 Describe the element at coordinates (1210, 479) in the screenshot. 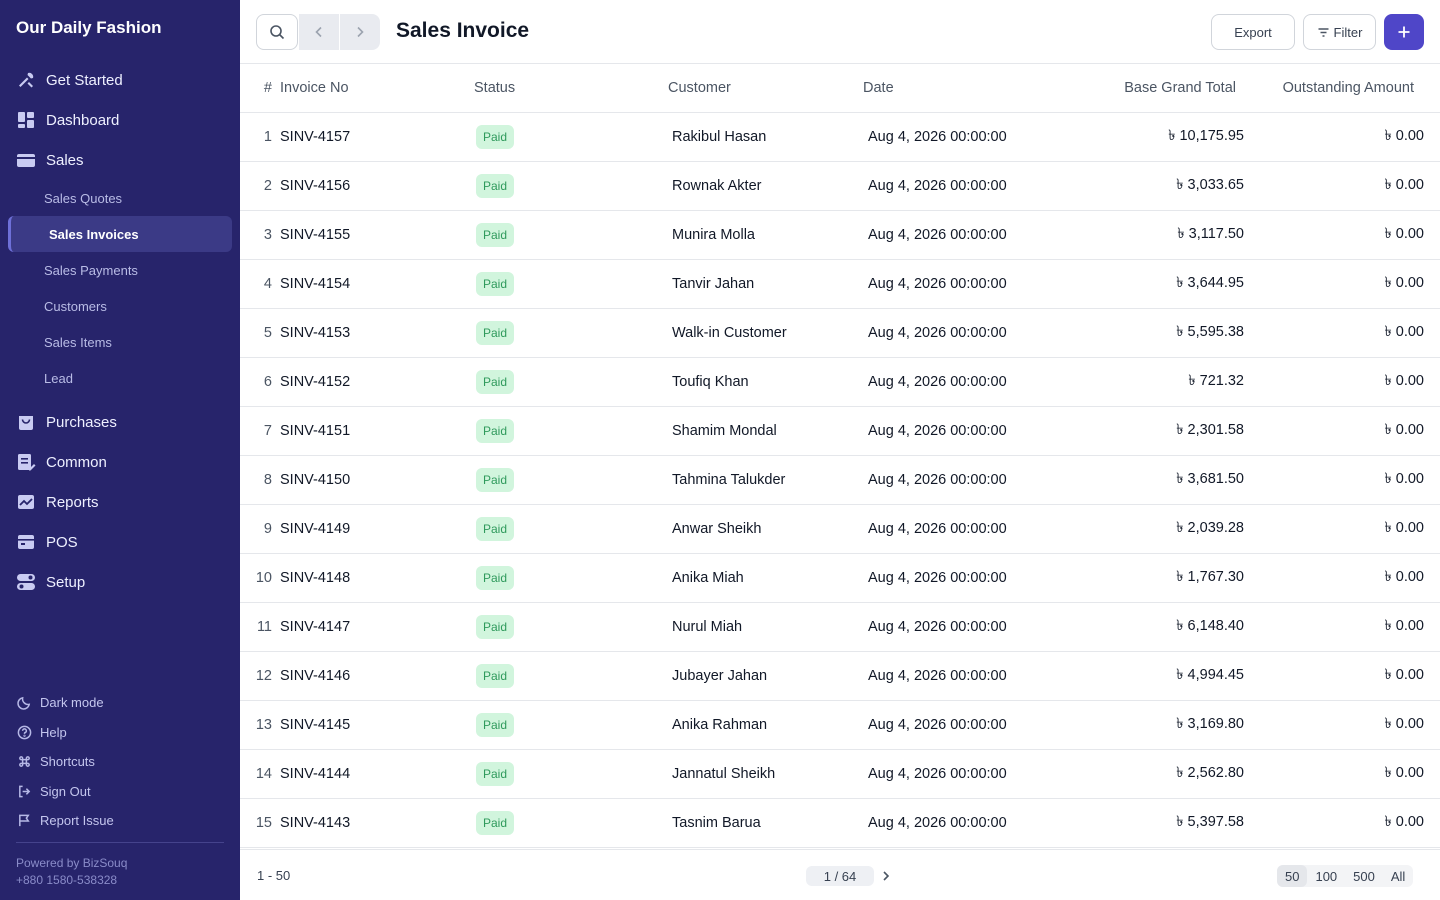

I see `base-grand-total: ৳ 3,681.50` at that location.